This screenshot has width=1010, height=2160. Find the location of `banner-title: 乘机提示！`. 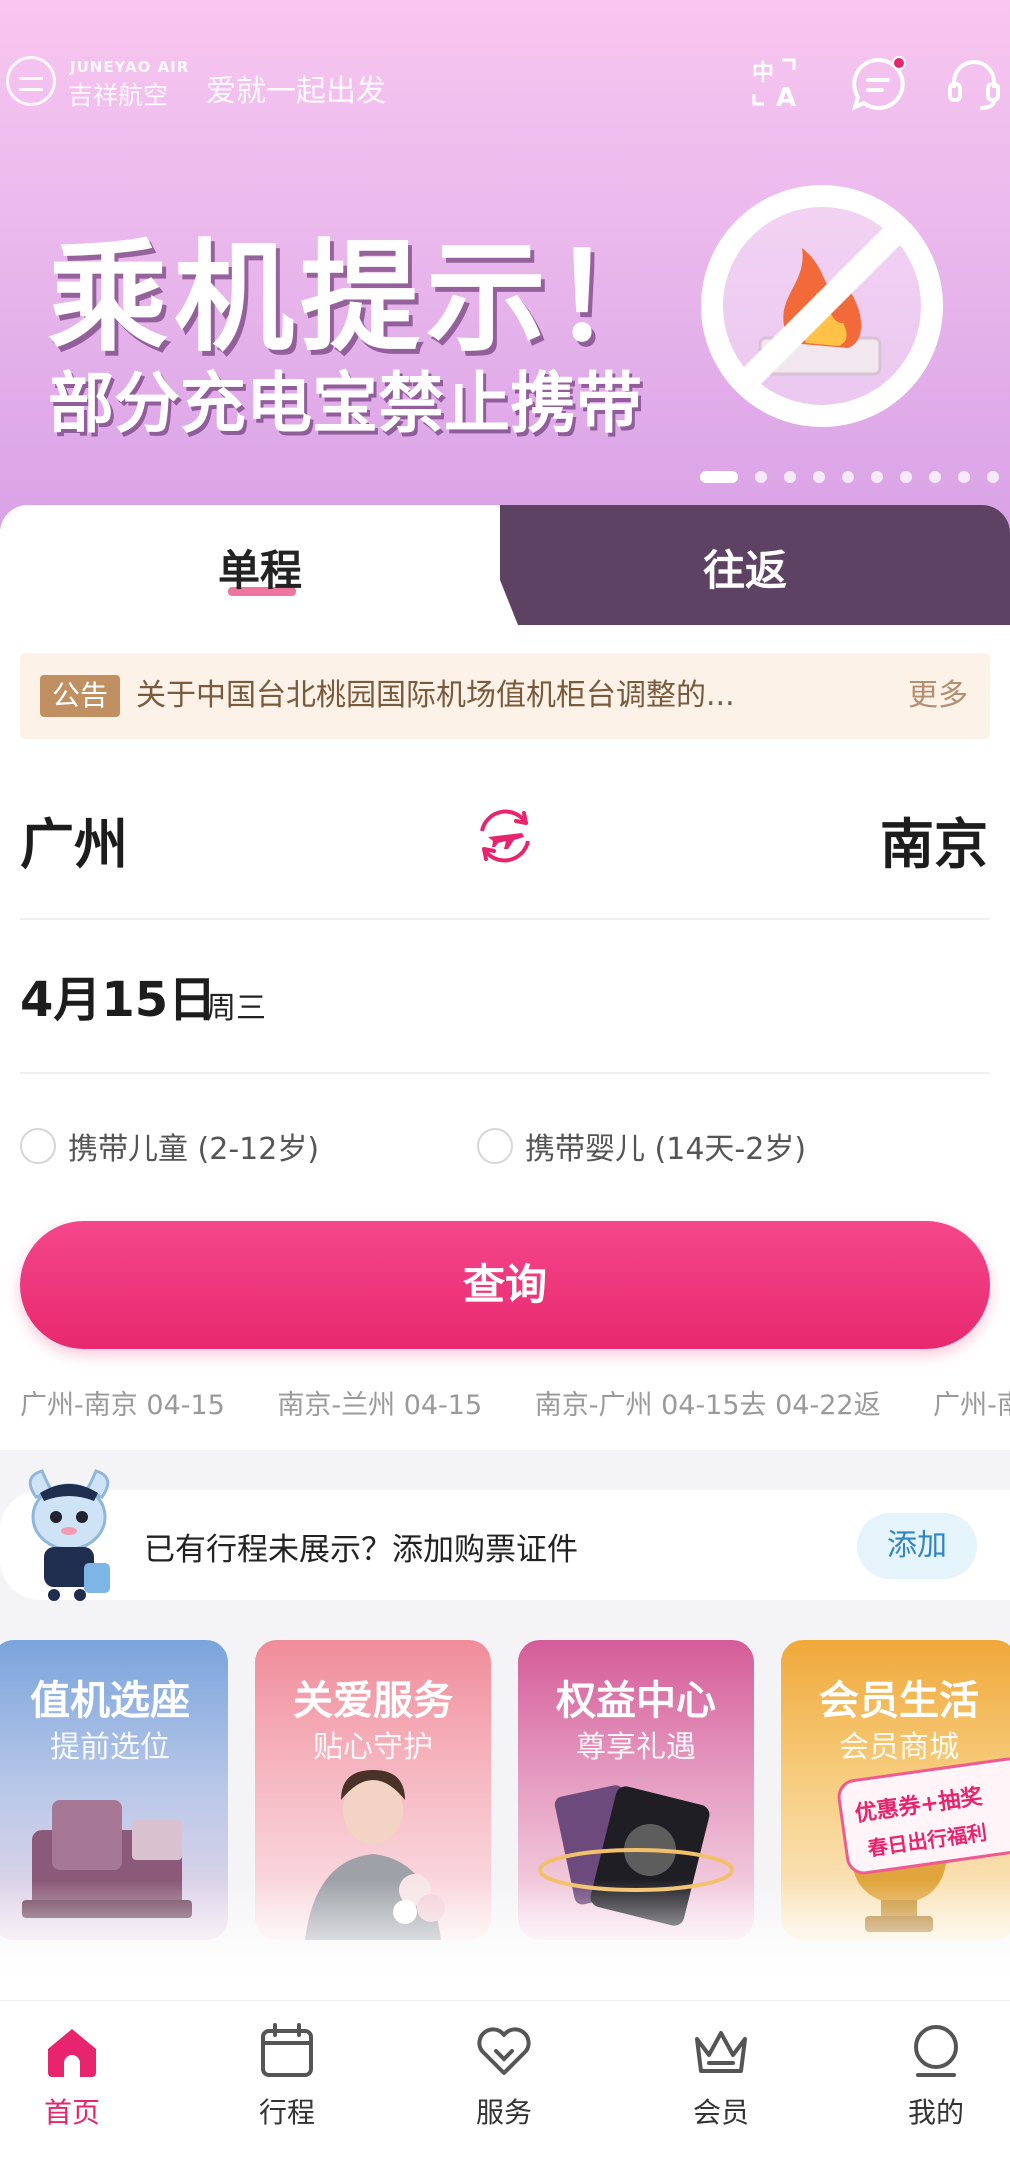

banner-title: 乘机提示！ is located at coordinates (363, 298).